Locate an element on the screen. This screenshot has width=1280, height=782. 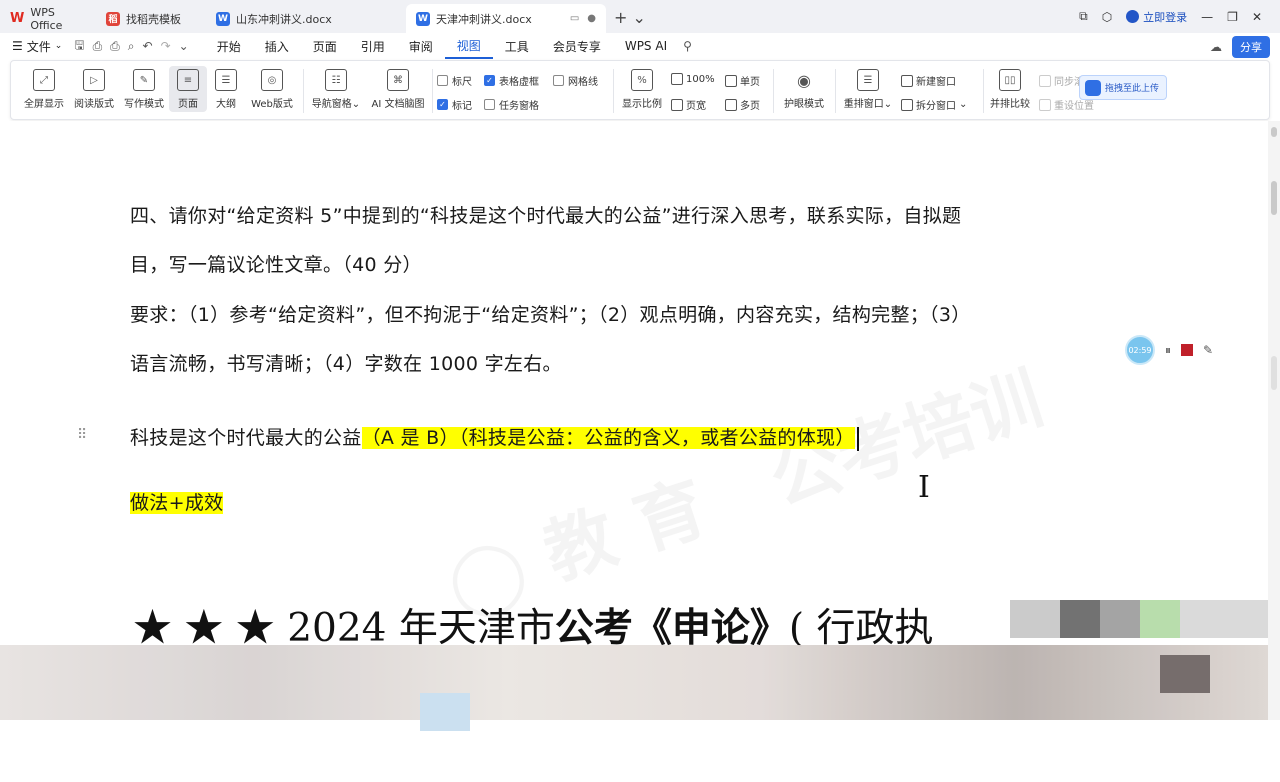
mindmap-icon: ⌘ is located at coordinates (398, 80).